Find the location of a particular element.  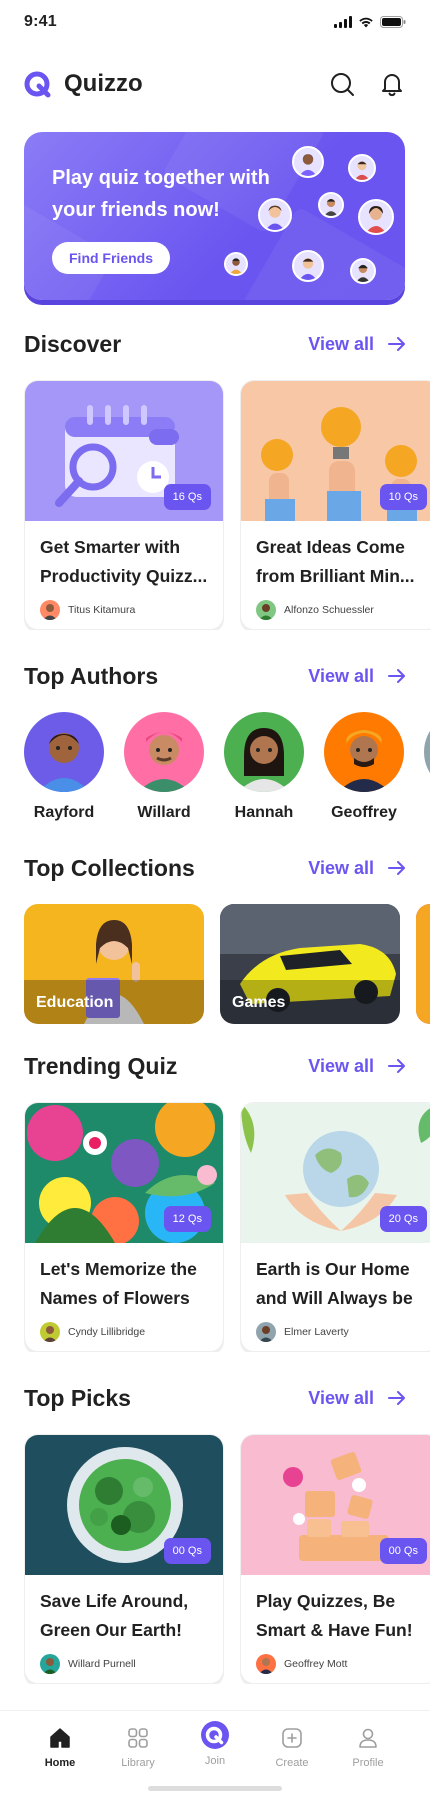

quiz-author: Cyndy Lillibridge is located at coordinates (92, 1332).